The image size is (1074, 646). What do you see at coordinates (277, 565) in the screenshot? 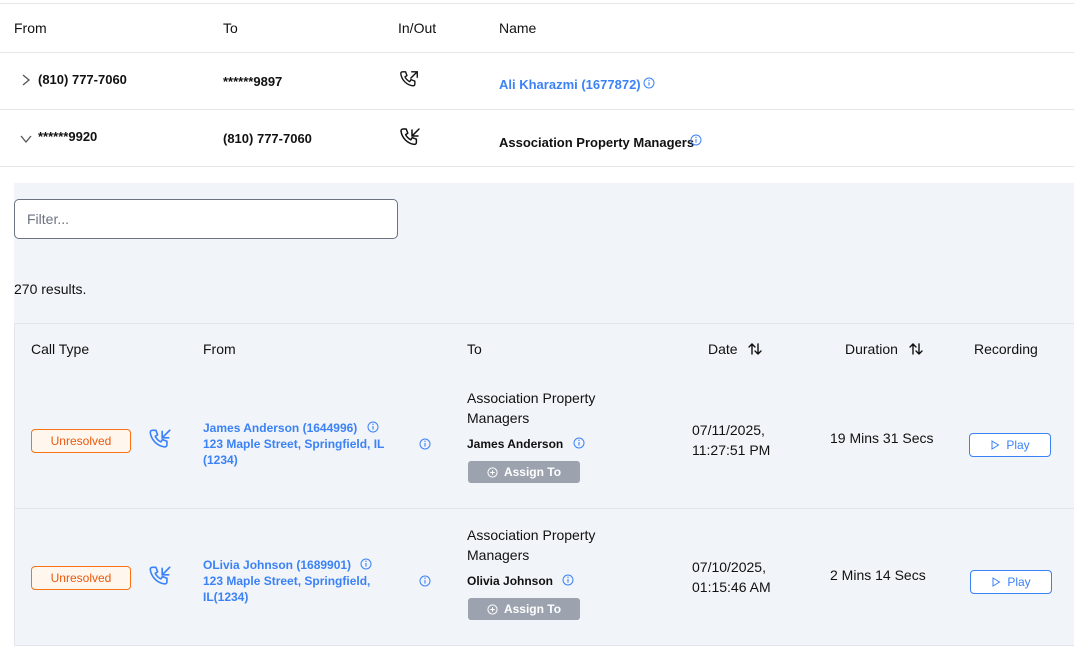
I see `caller-name: OLivia Johnson (1689901)` at bounding box center [277, 565].